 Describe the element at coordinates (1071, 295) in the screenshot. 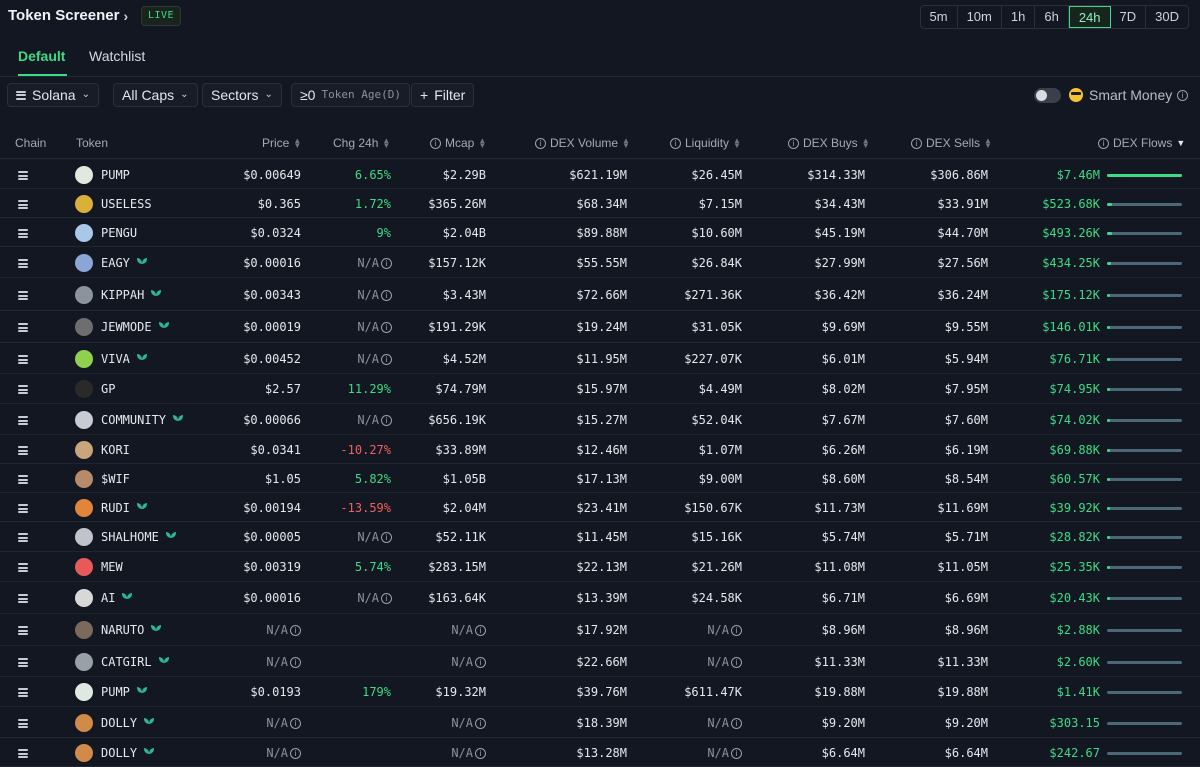

I see `flows-cell-value: $175.12K` at that location.